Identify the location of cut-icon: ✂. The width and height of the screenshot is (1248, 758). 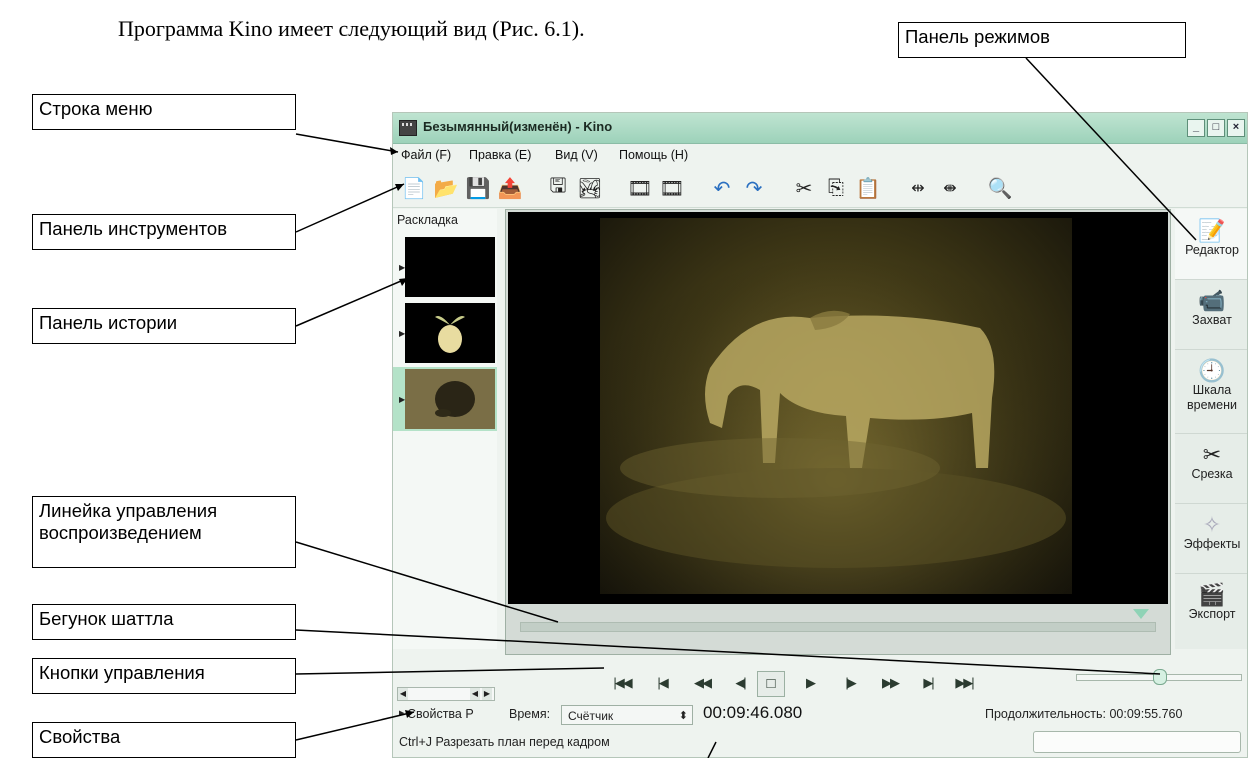
(804, 188).